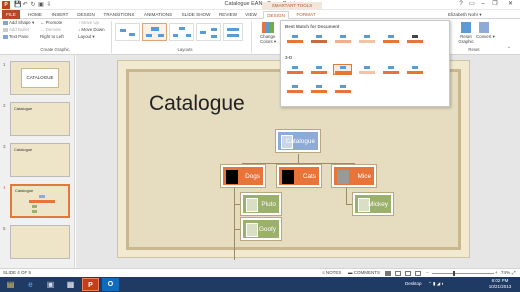  What do you see at coordinates (408, 273) in the screenshot?
I see `reading-view-icon` at bounding box center [408, 273].